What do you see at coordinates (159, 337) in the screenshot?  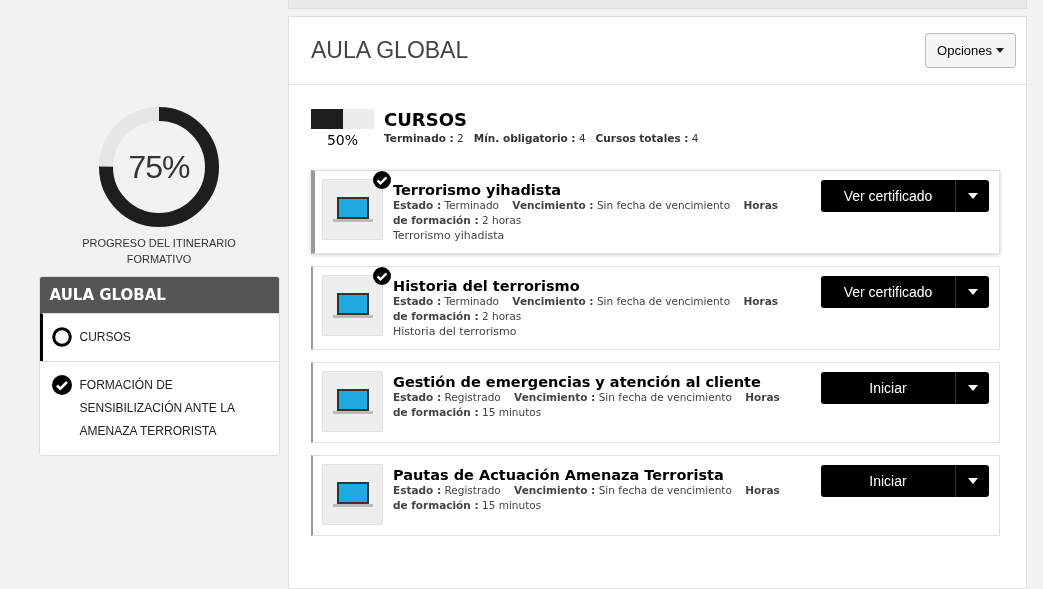 I see `sidebar-item: CURSOS` at bounding box center [159, 337].